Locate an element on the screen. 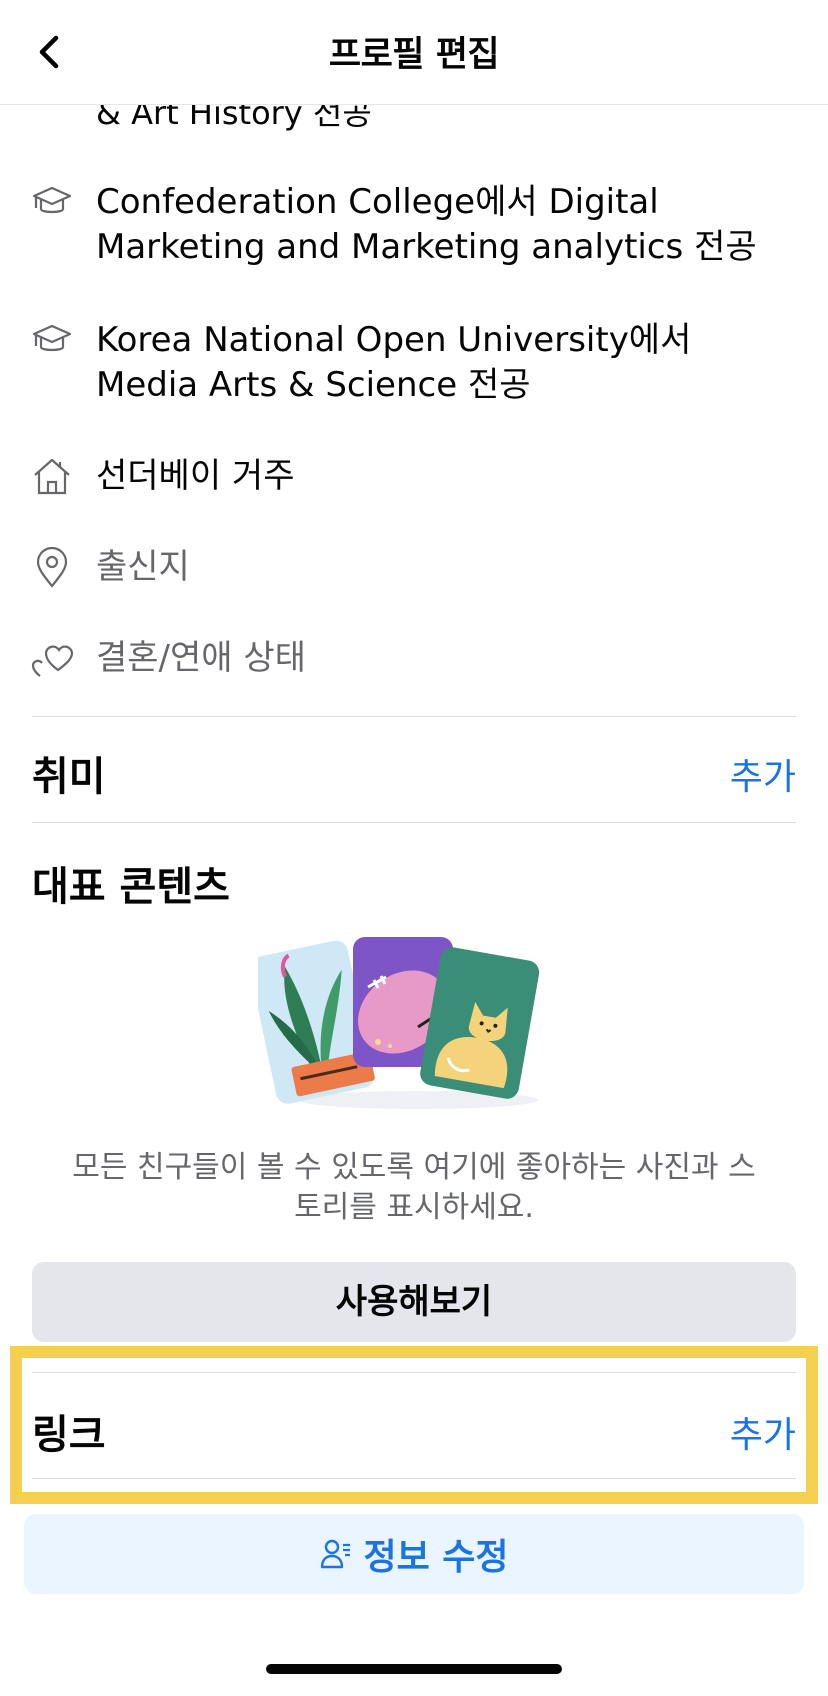 This screenshot has height=1696, width=828. relationship-item: 결혼/연애 상태 is located at coordinates (414, 661).